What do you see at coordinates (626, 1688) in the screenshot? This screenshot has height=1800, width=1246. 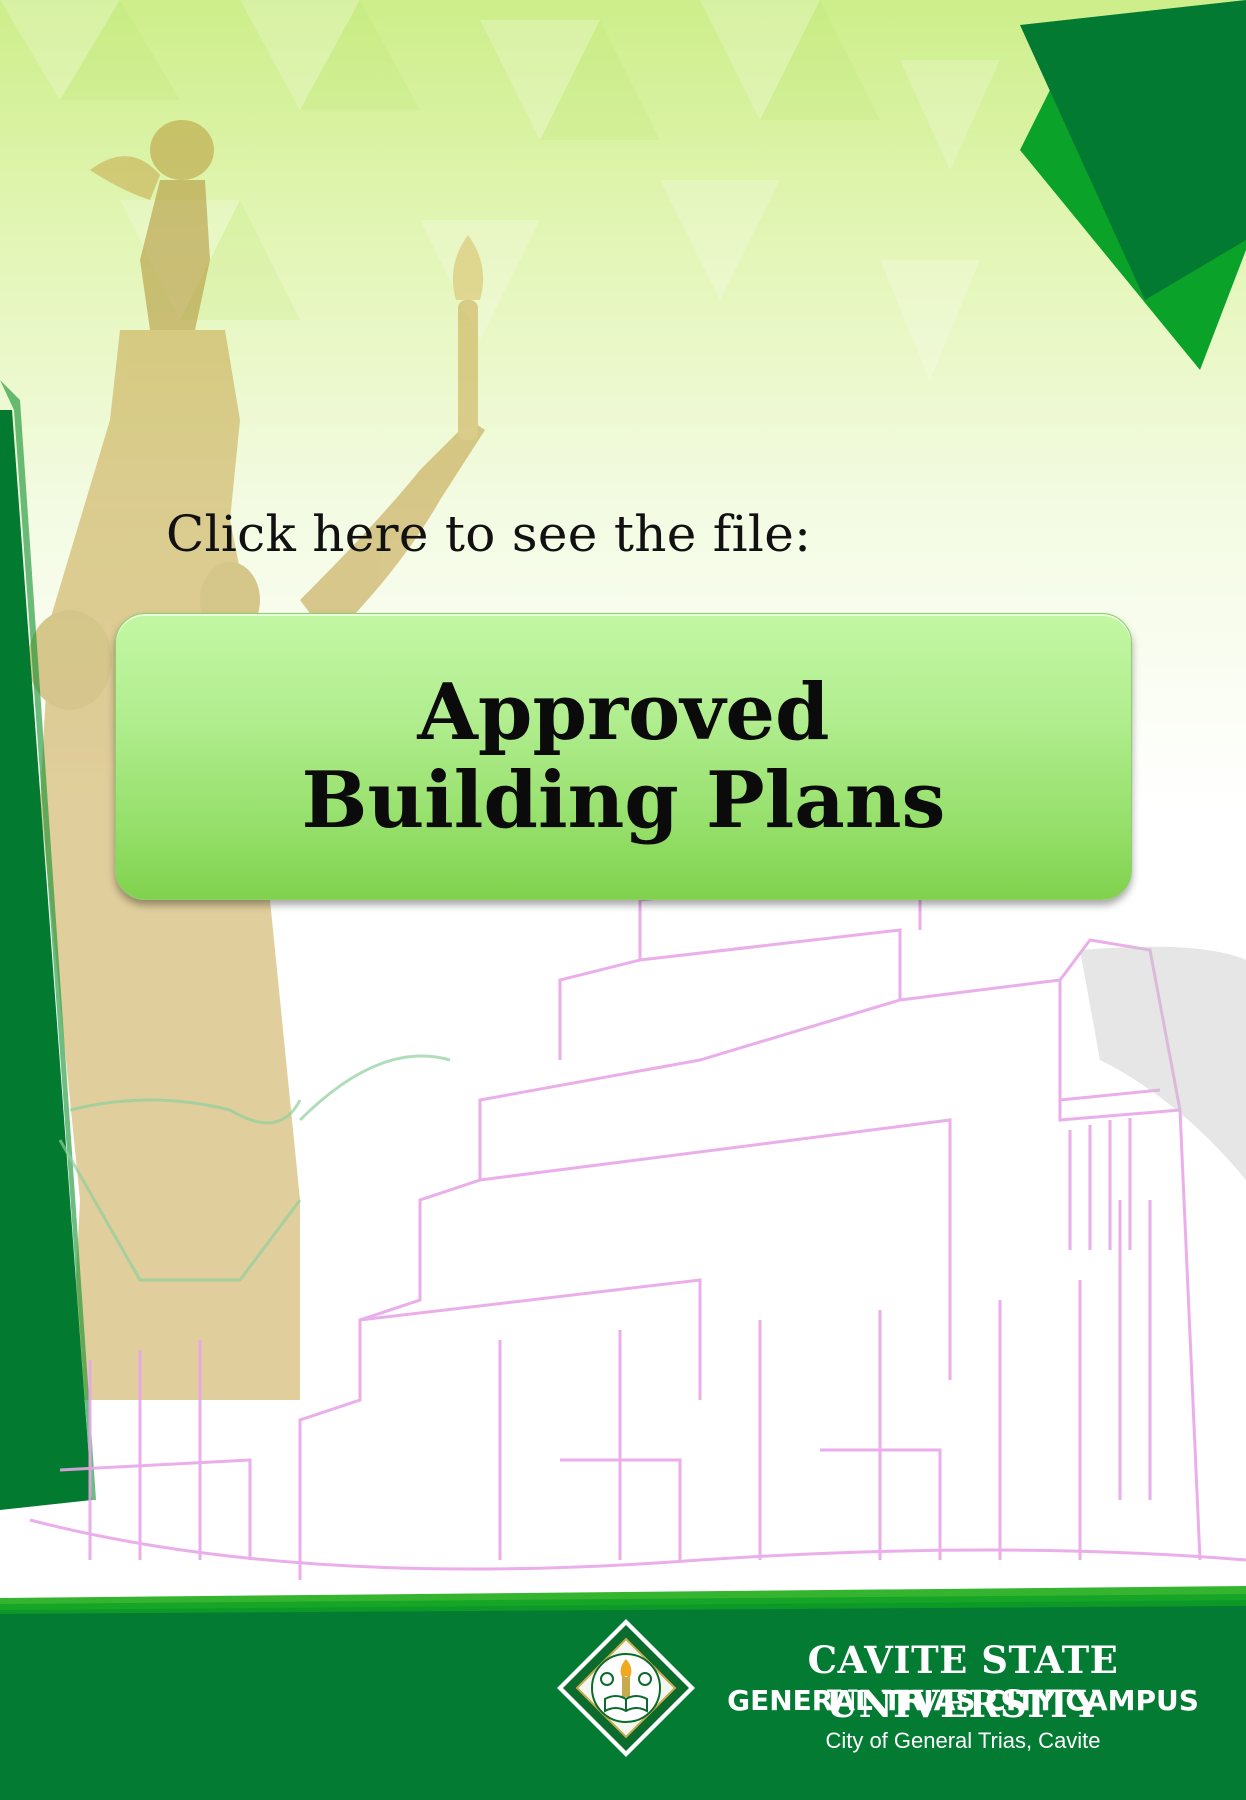 I see `university-seal-logo` at bounding box center [626, 1688].